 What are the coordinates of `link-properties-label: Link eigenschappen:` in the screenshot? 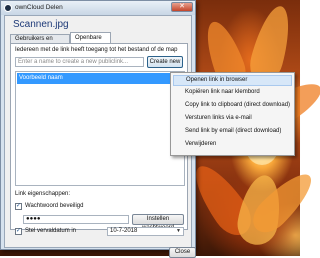 It's located at (43, 194).